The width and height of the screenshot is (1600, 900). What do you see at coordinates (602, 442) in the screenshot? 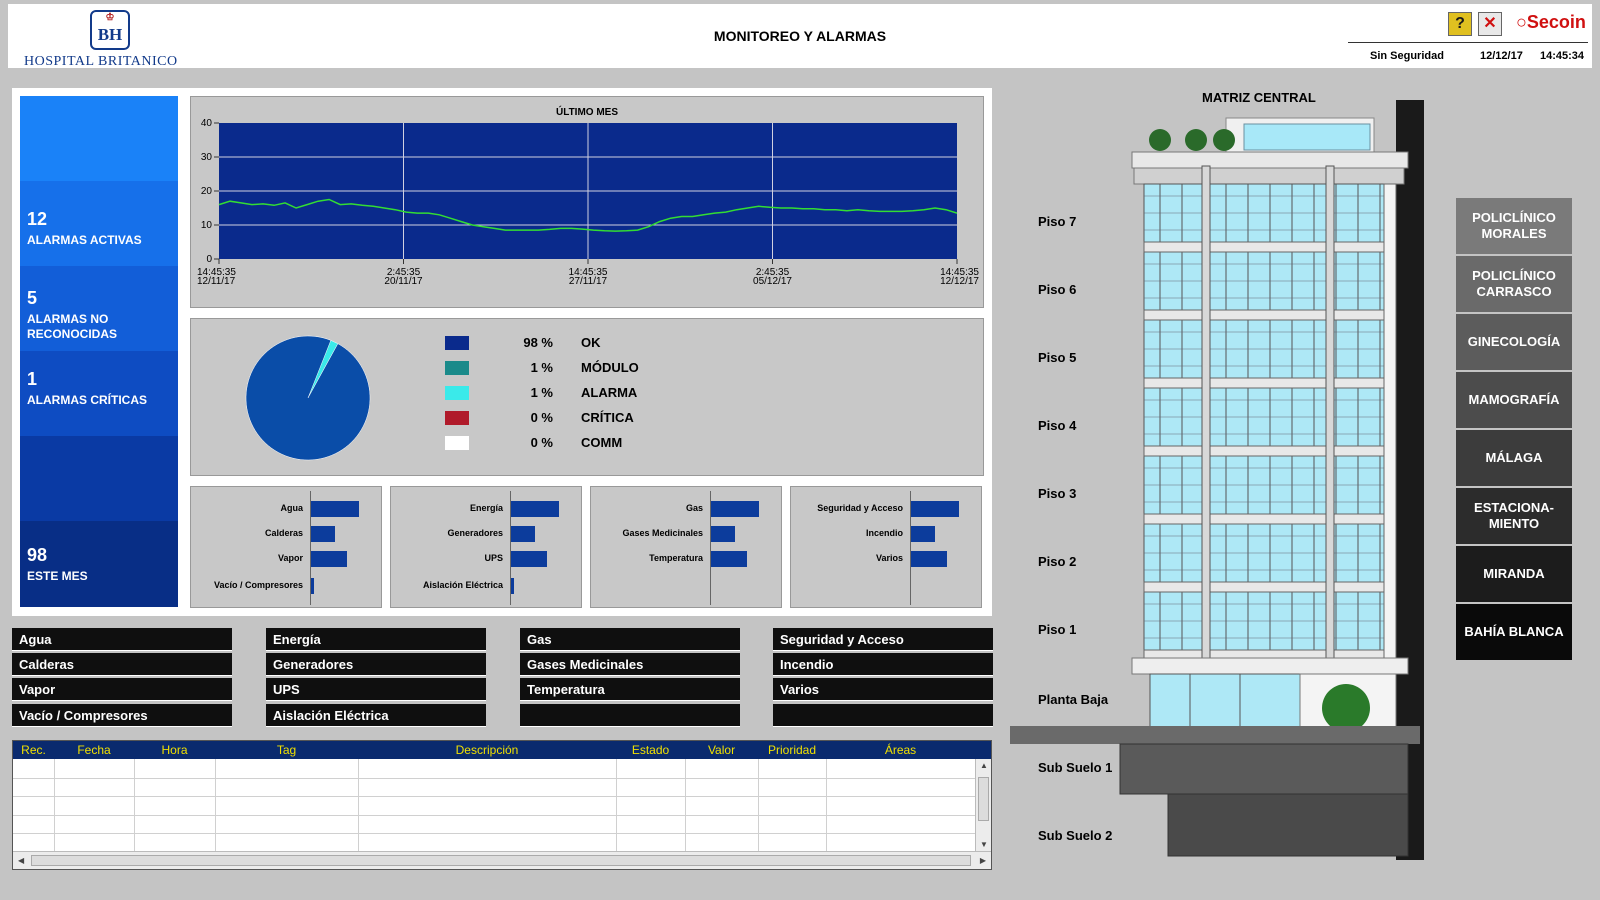
I see `legend-label: COMM` at bounding box center [602, 442].